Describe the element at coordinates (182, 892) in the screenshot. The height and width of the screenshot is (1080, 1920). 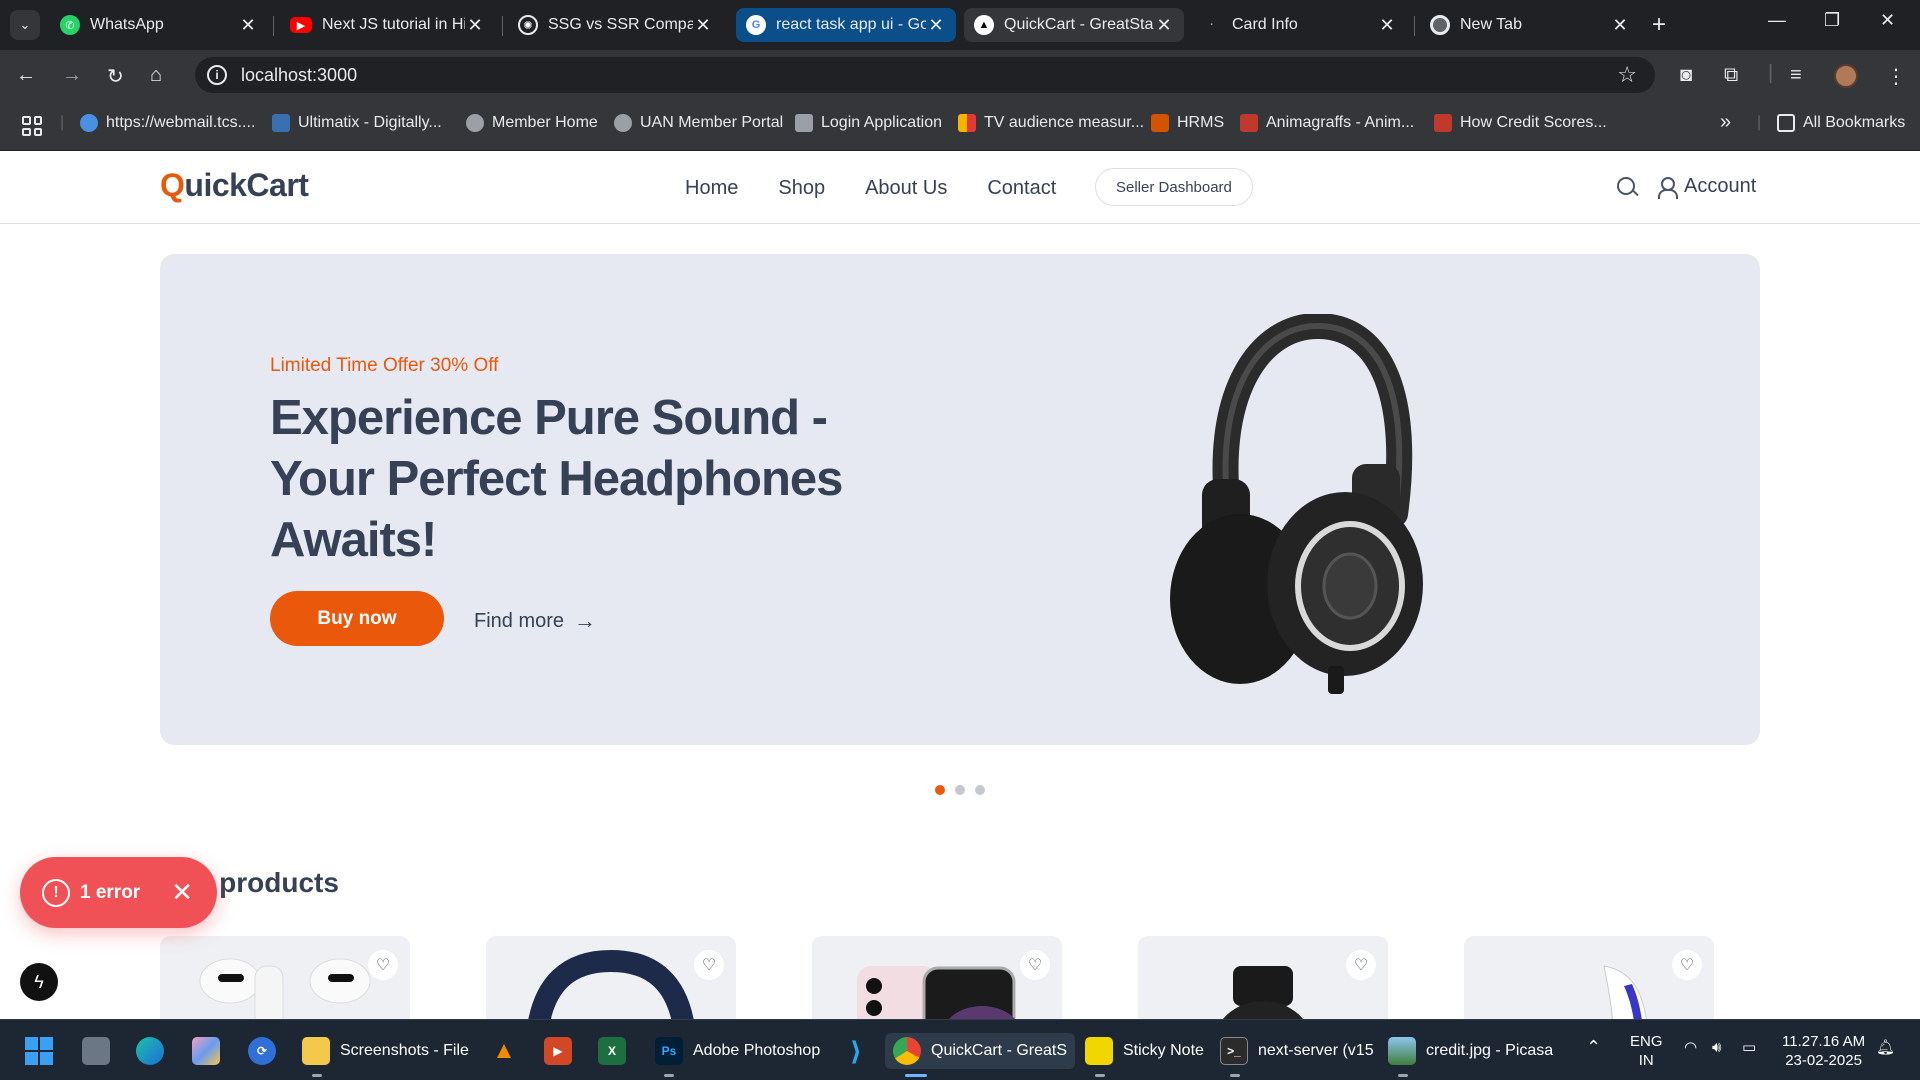
I see `close-icon: ✕` at that location.